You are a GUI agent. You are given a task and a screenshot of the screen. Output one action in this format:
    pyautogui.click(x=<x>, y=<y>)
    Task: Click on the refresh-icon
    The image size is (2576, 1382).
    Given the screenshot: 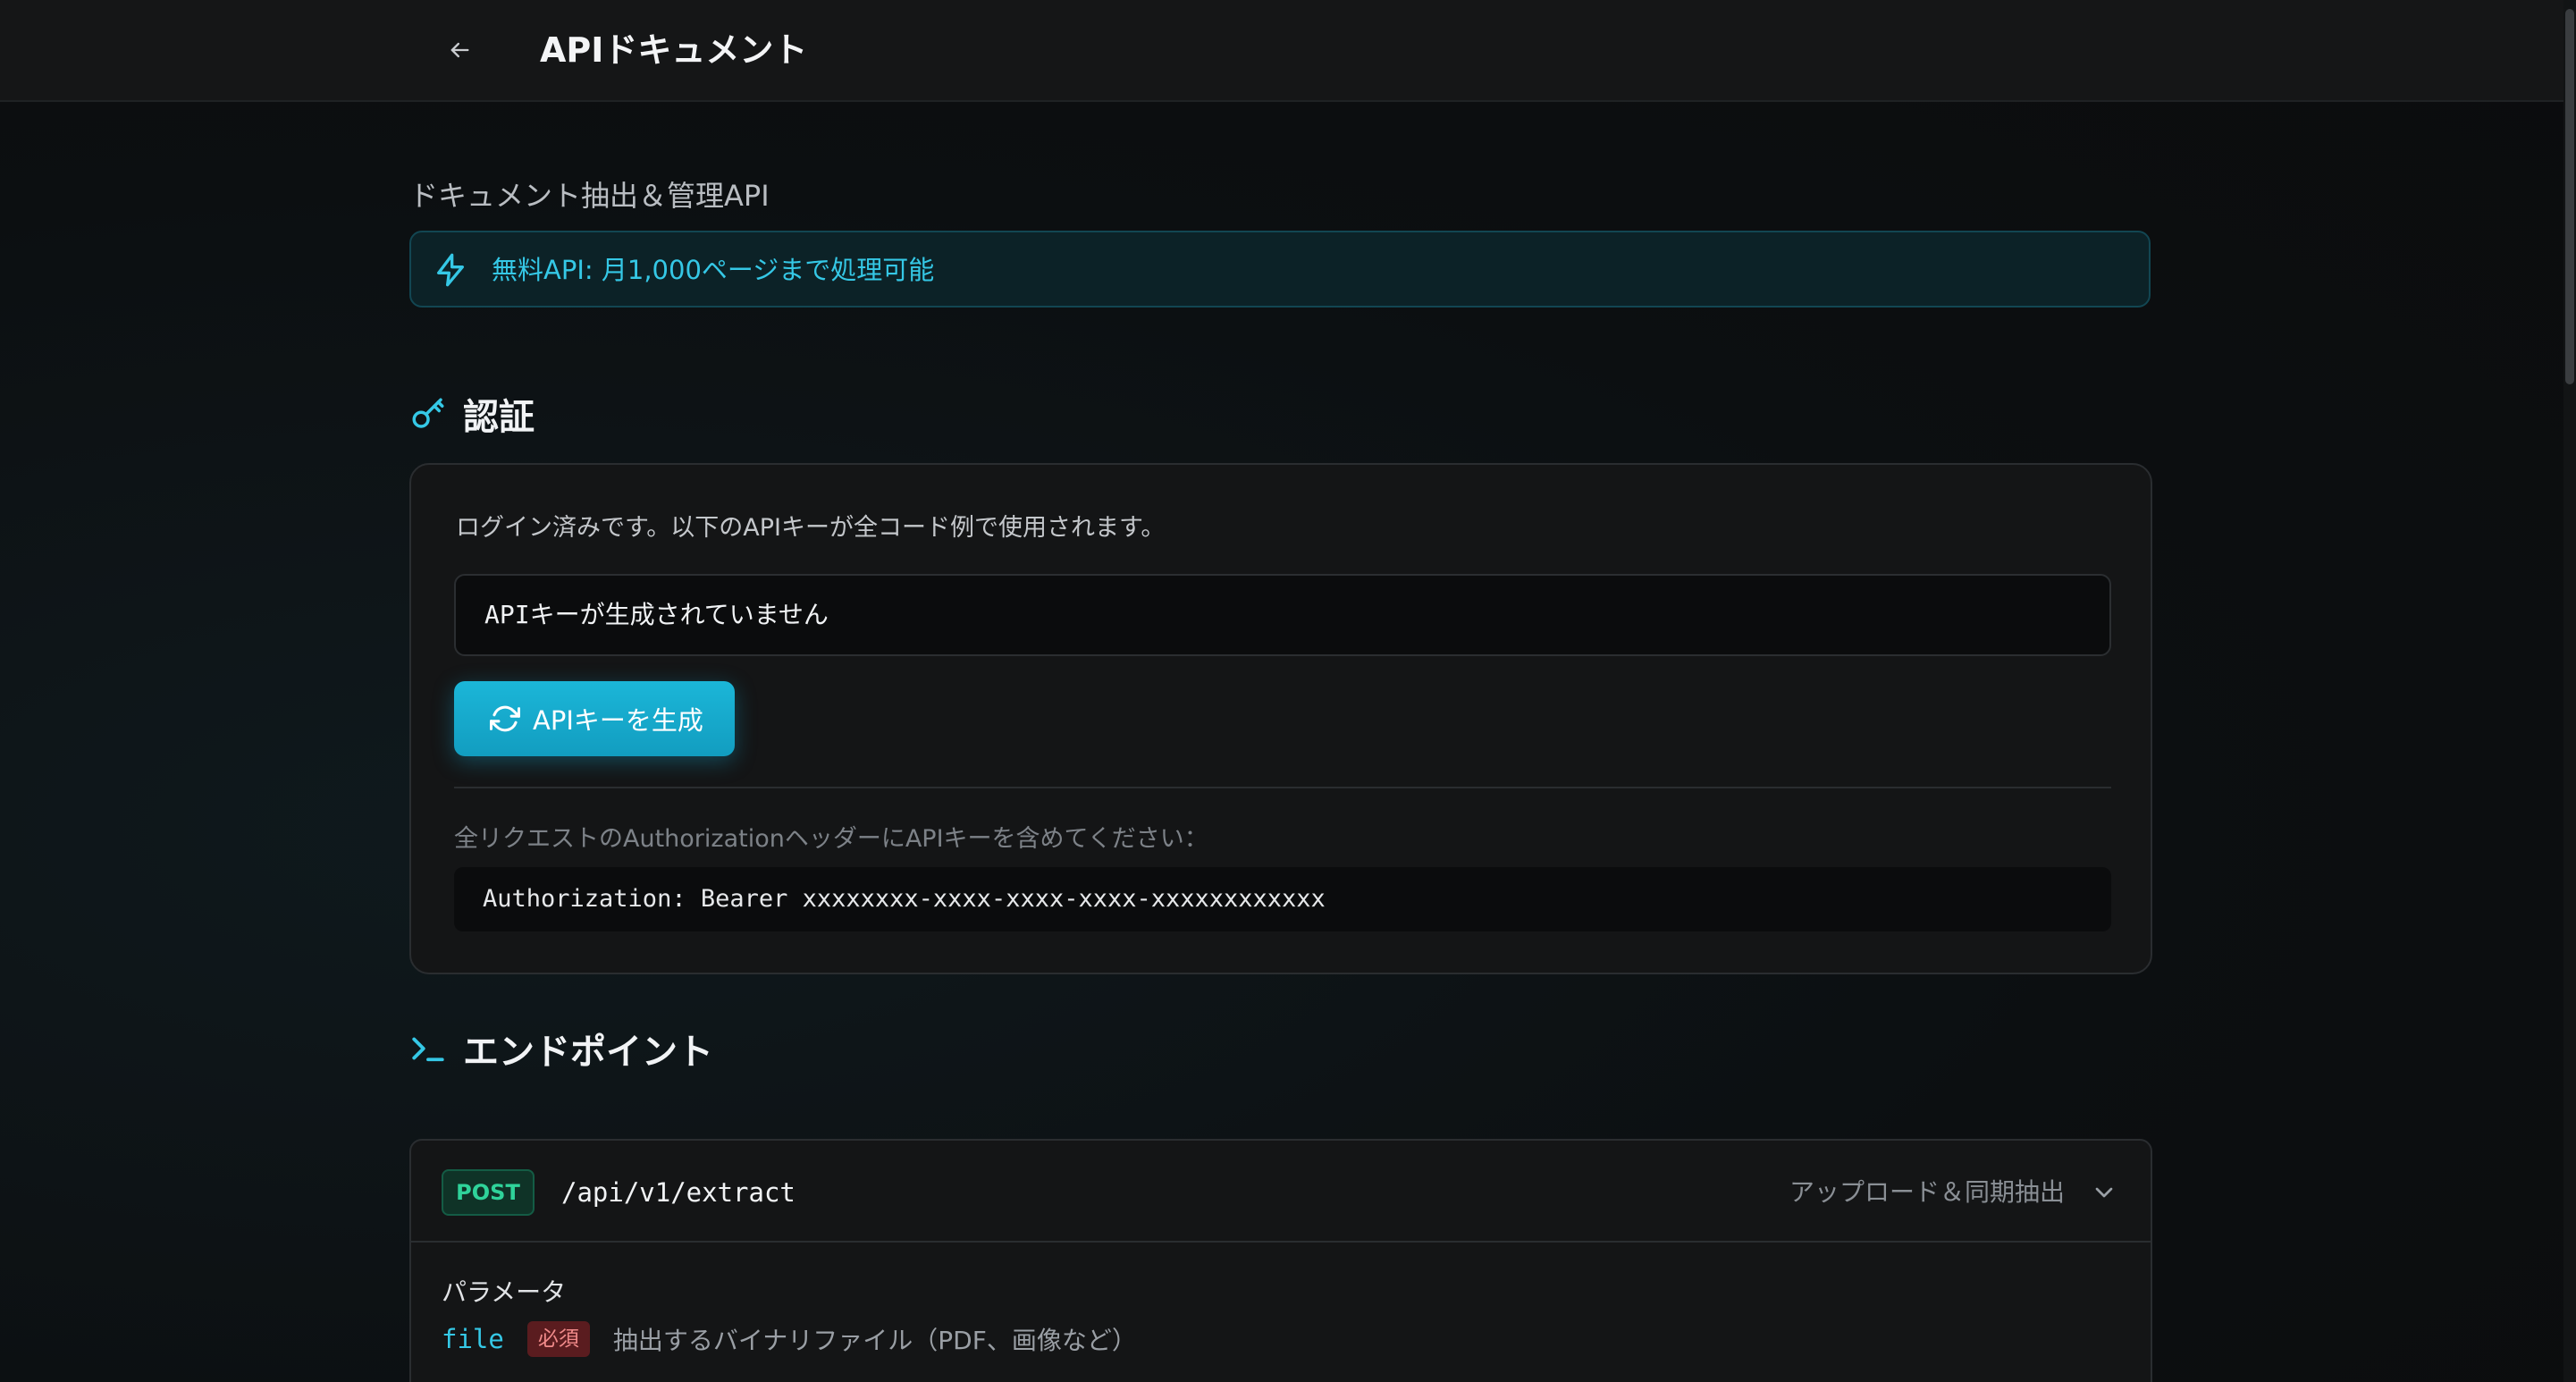 What is the action you would take?
    pyautogui.click(x=505, y=719)
    